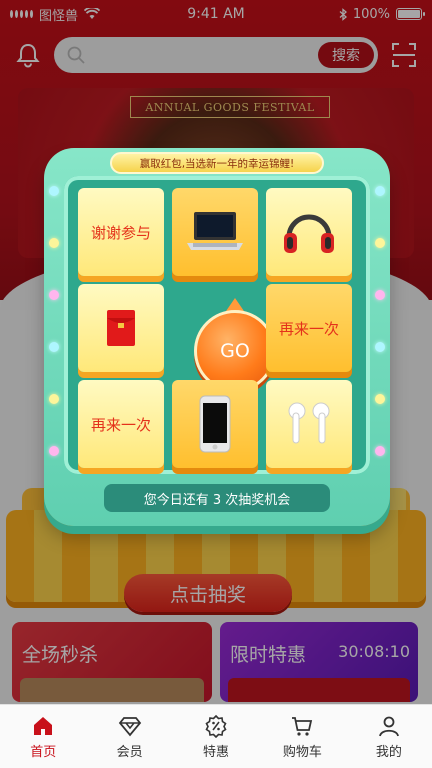 The width and height of the screenshot is (432, 768). Describe the element at coordinates (129, 726) in the screenshot. I see `diamond-icon` at that location.